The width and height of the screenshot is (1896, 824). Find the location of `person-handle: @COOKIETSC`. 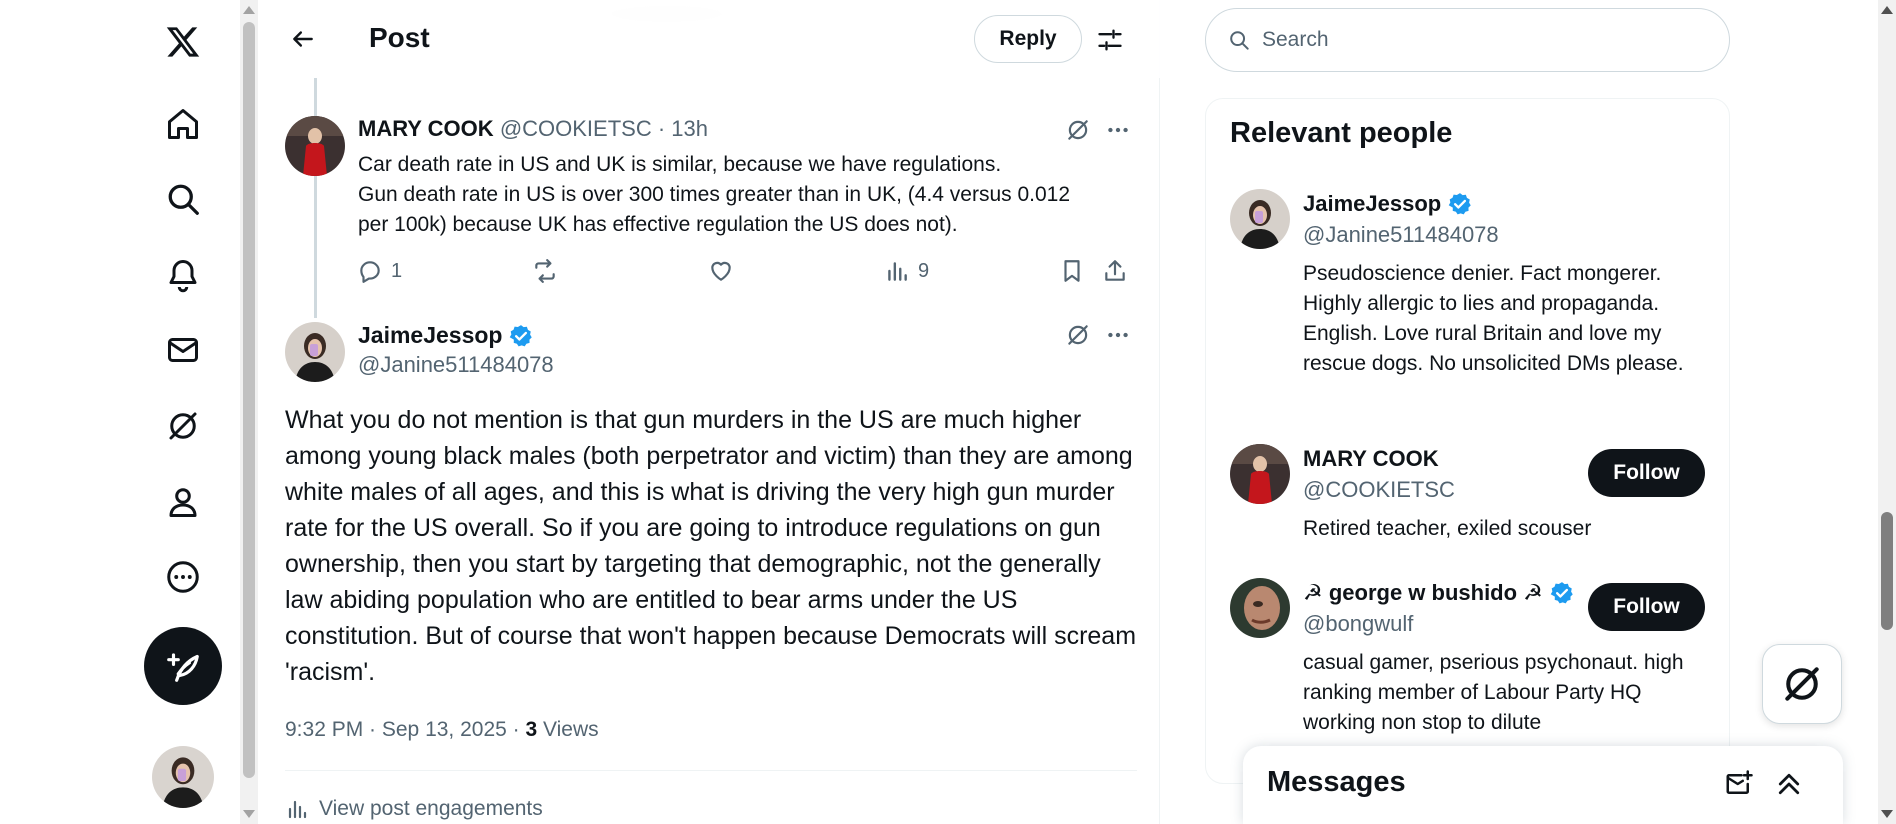

person-handle: @COOKIETSC is located at coordinates (1379, 490).